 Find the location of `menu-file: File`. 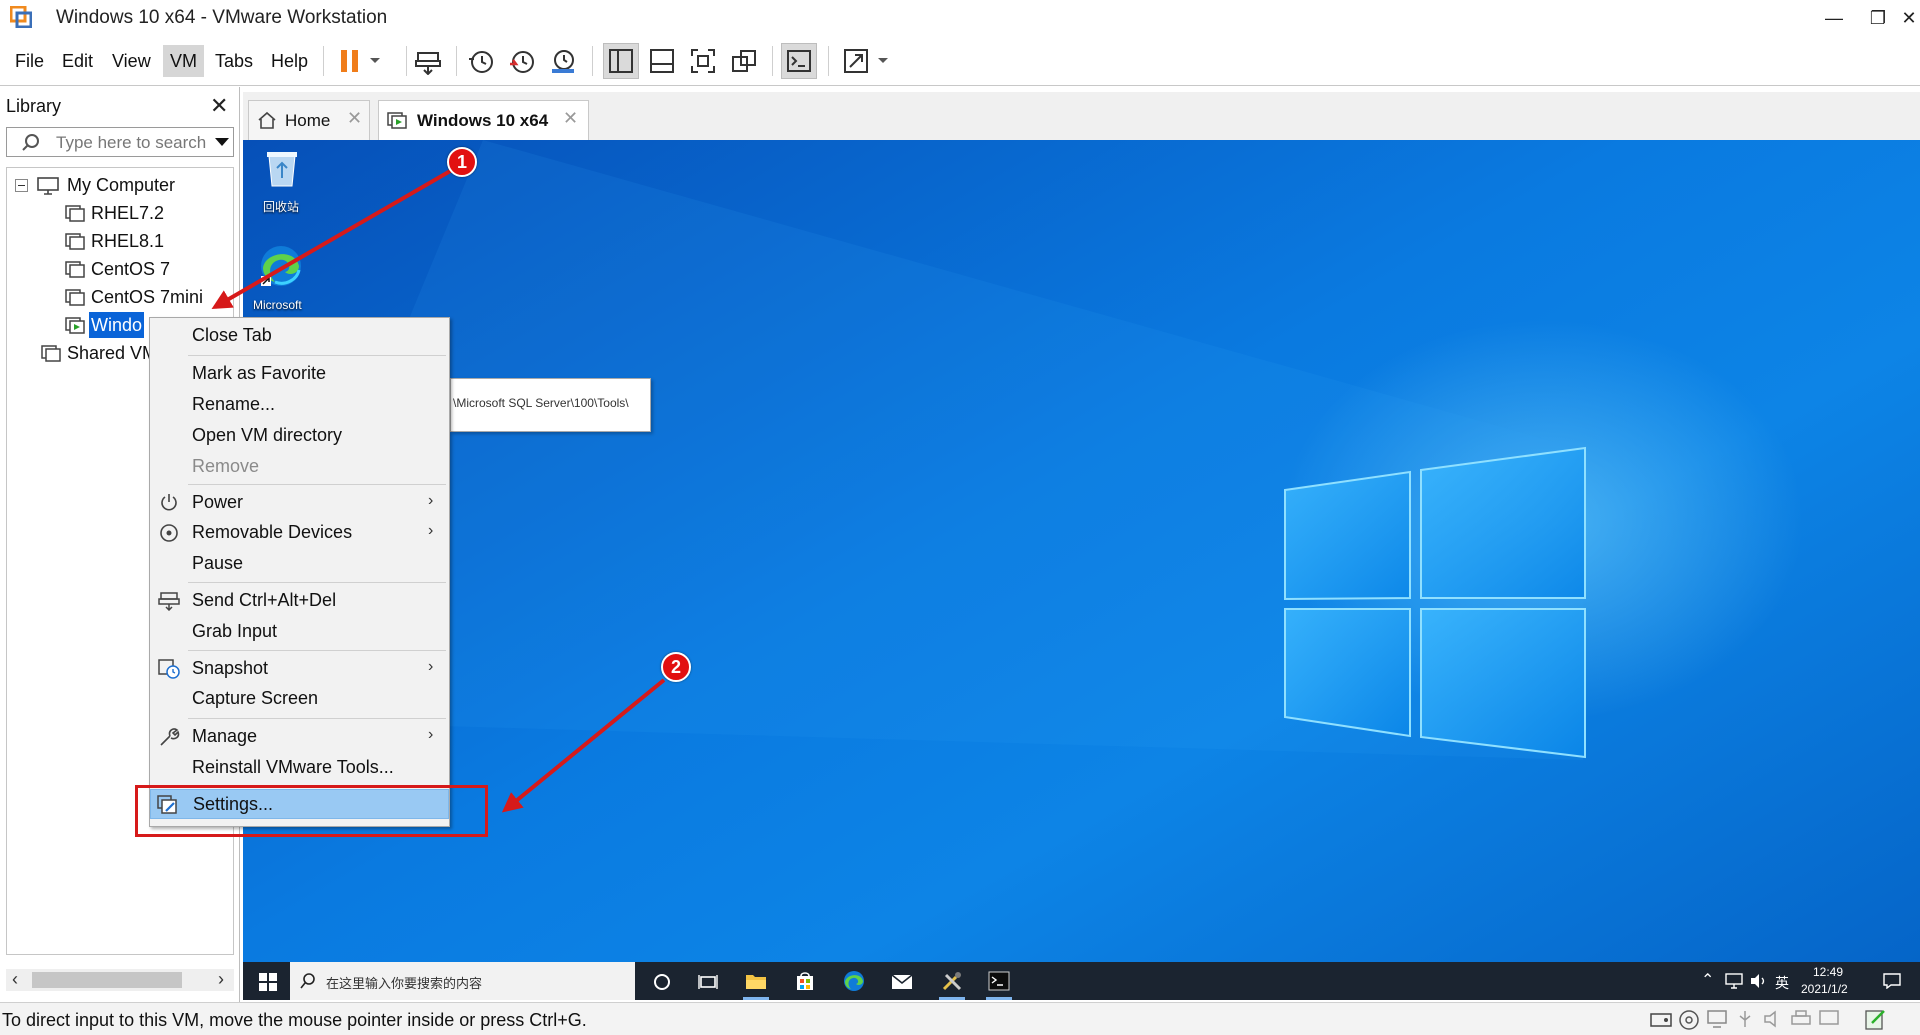

menu-file: File is located at coordinates (29, 61).